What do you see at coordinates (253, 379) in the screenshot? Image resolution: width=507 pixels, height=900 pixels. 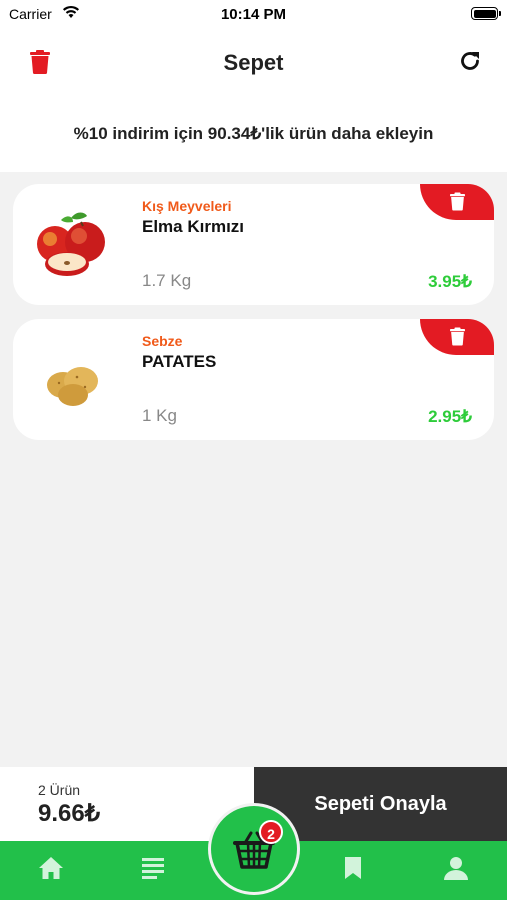 I see `cart-item-card: Sebze PATATES 1 Kg 2.95₺` at bounding box center [253, 379].